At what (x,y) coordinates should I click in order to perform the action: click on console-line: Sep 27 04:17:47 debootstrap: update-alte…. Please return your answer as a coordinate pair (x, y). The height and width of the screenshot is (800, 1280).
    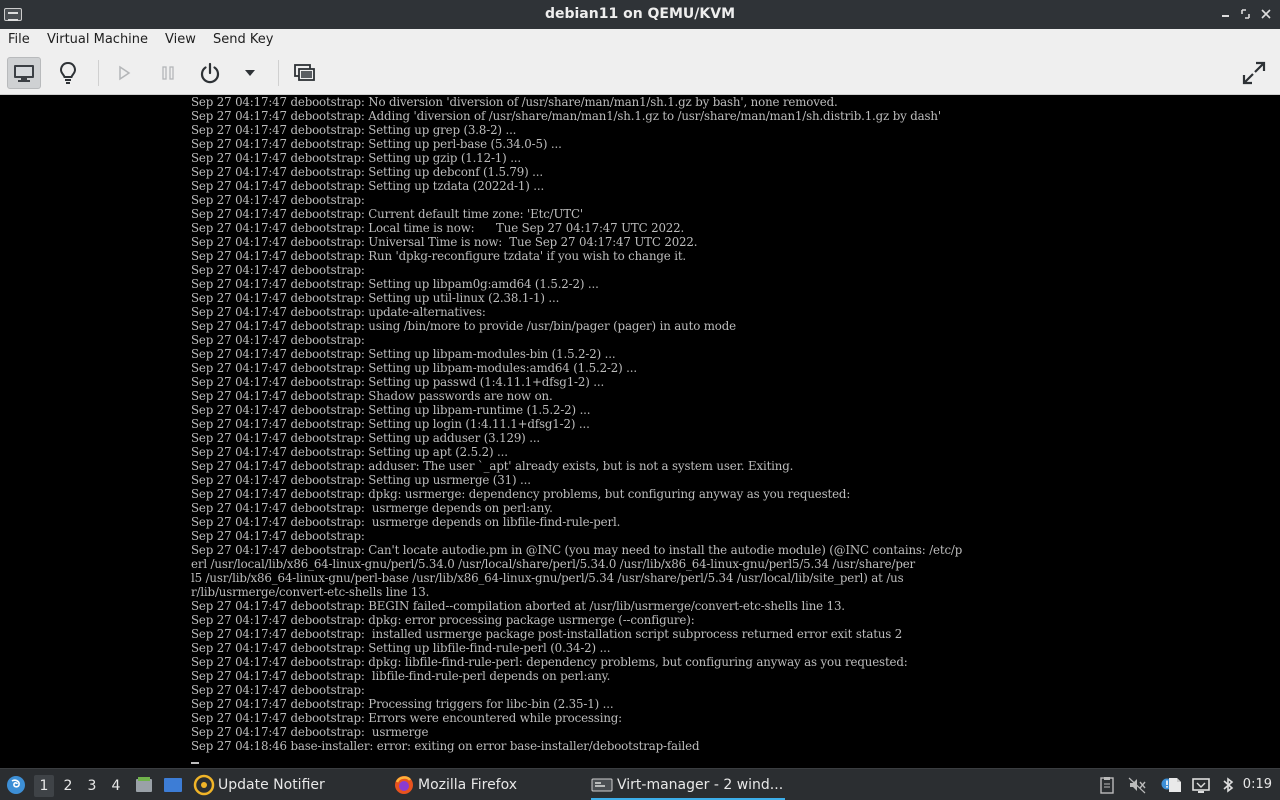
    Looking at the image, I should click on (338, 312).